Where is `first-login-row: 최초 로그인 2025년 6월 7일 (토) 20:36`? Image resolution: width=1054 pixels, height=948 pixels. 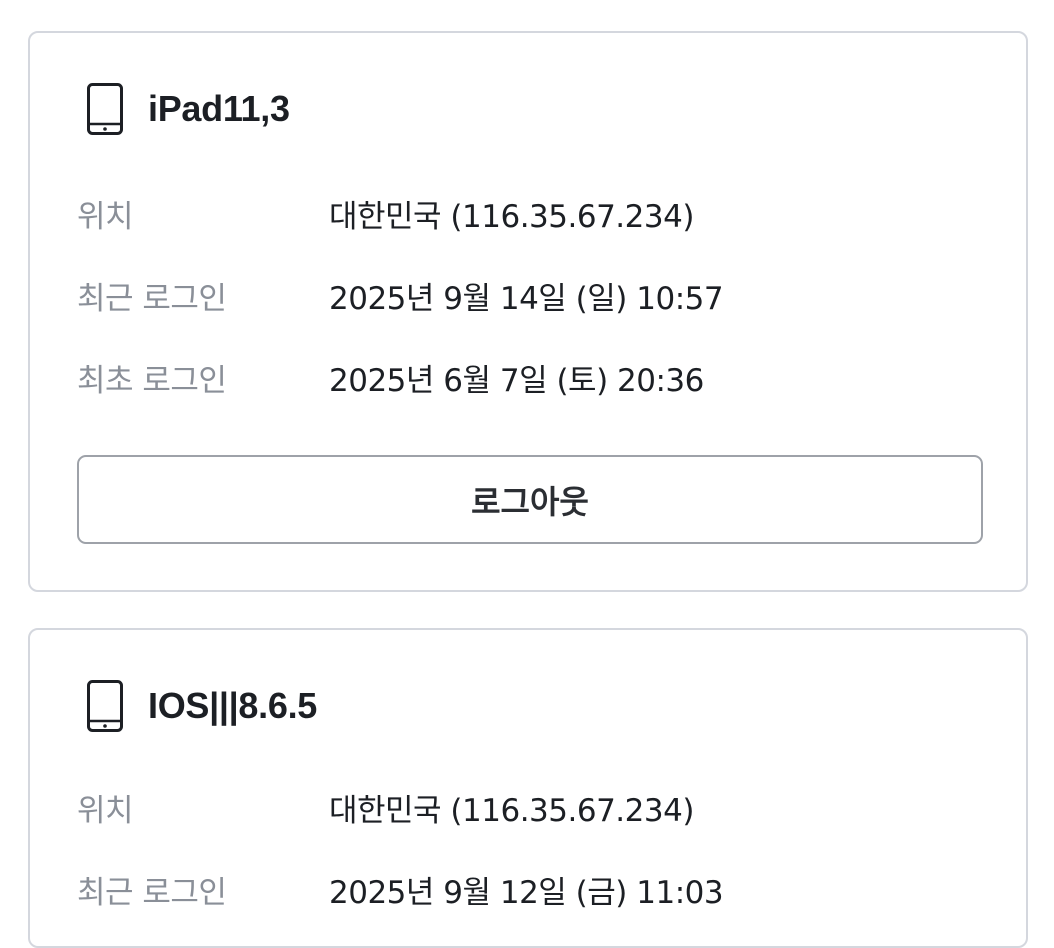
first-login-row: 최초 로그인 2025년 6월 7일 (토) 20:36 is located at coordinates (390, 377).